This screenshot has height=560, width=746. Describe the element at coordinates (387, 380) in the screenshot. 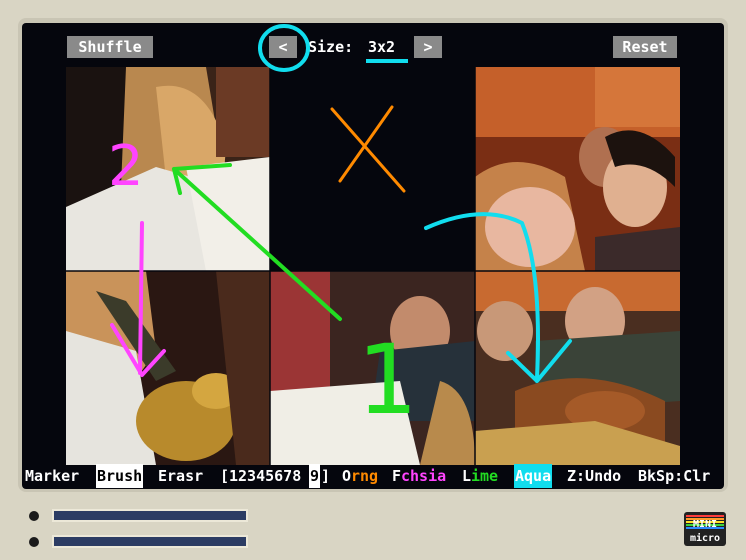

I see `annotation-label-1: 1` at that location.